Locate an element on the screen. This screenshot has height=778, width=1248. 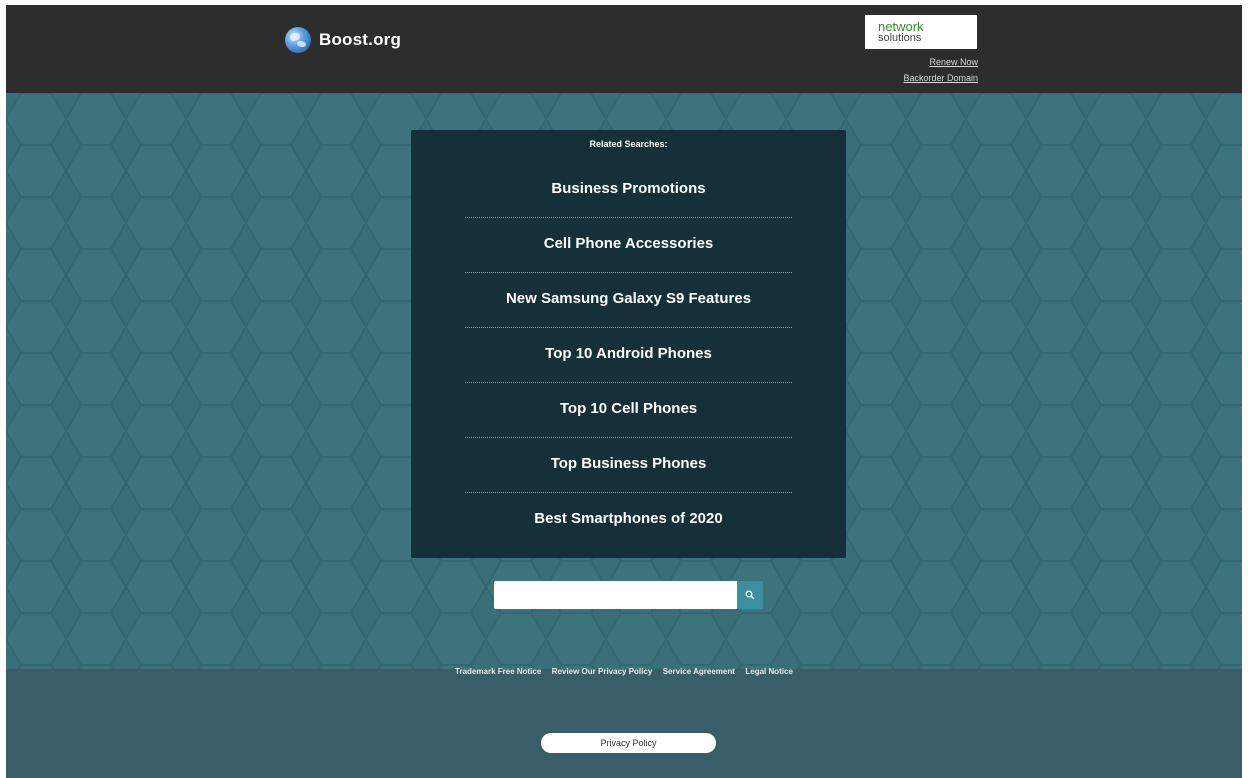
search-button is located at coordinates (750, 595).